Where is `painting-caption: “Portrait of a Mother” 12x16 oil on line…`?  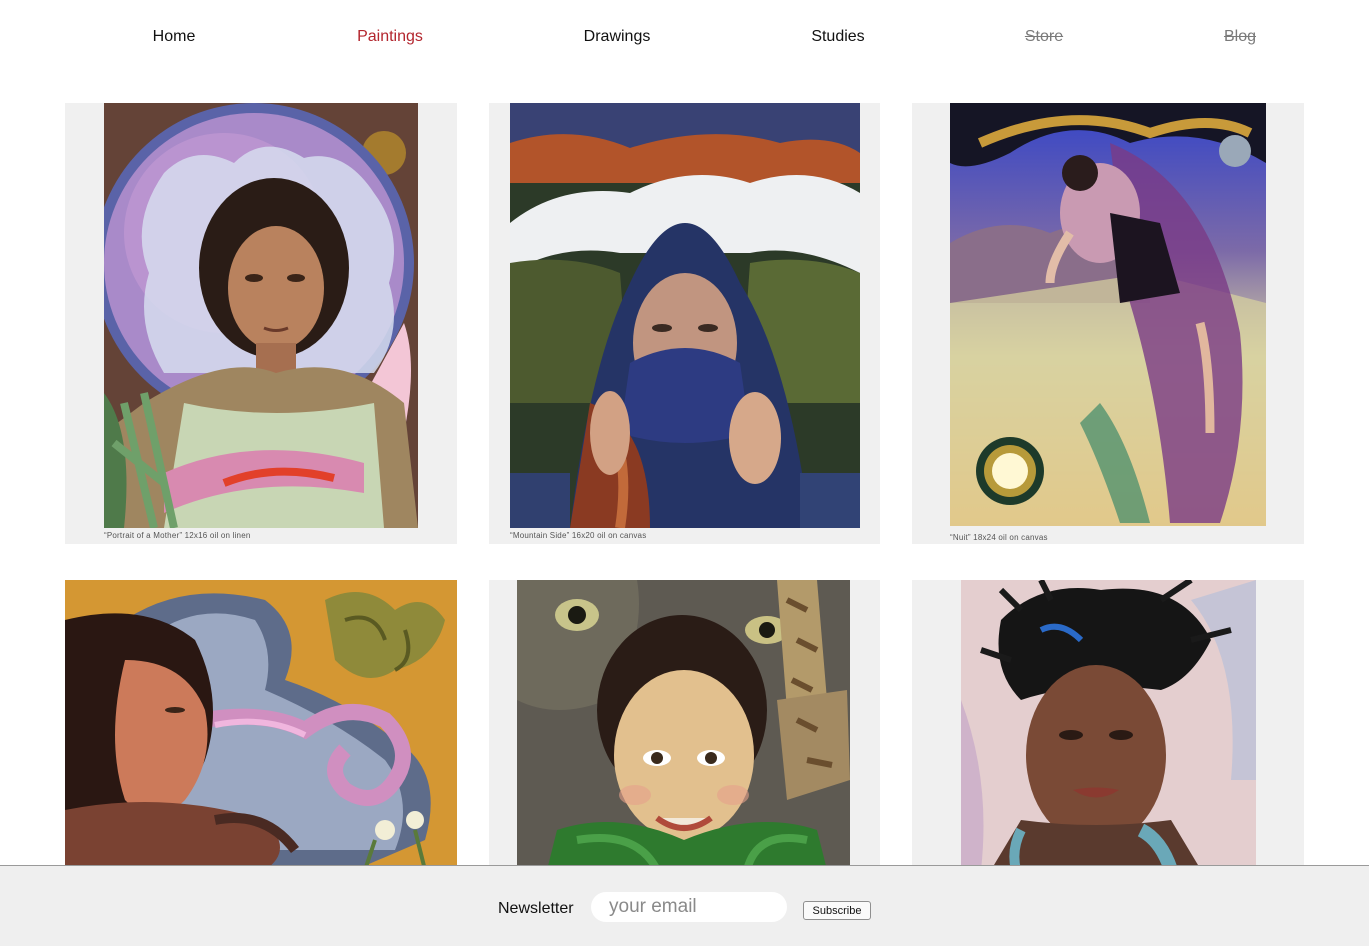 painting-caption: “Portrait of a Mother” 12x16 oil on line… is located at coordinates (177, 535).